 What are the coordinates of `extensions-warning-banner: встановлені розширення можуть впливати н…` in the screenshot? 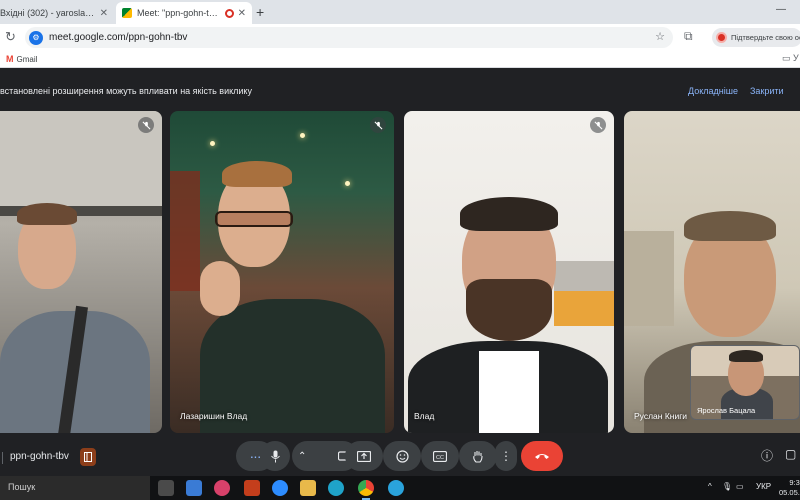 It's located at (400, 91).